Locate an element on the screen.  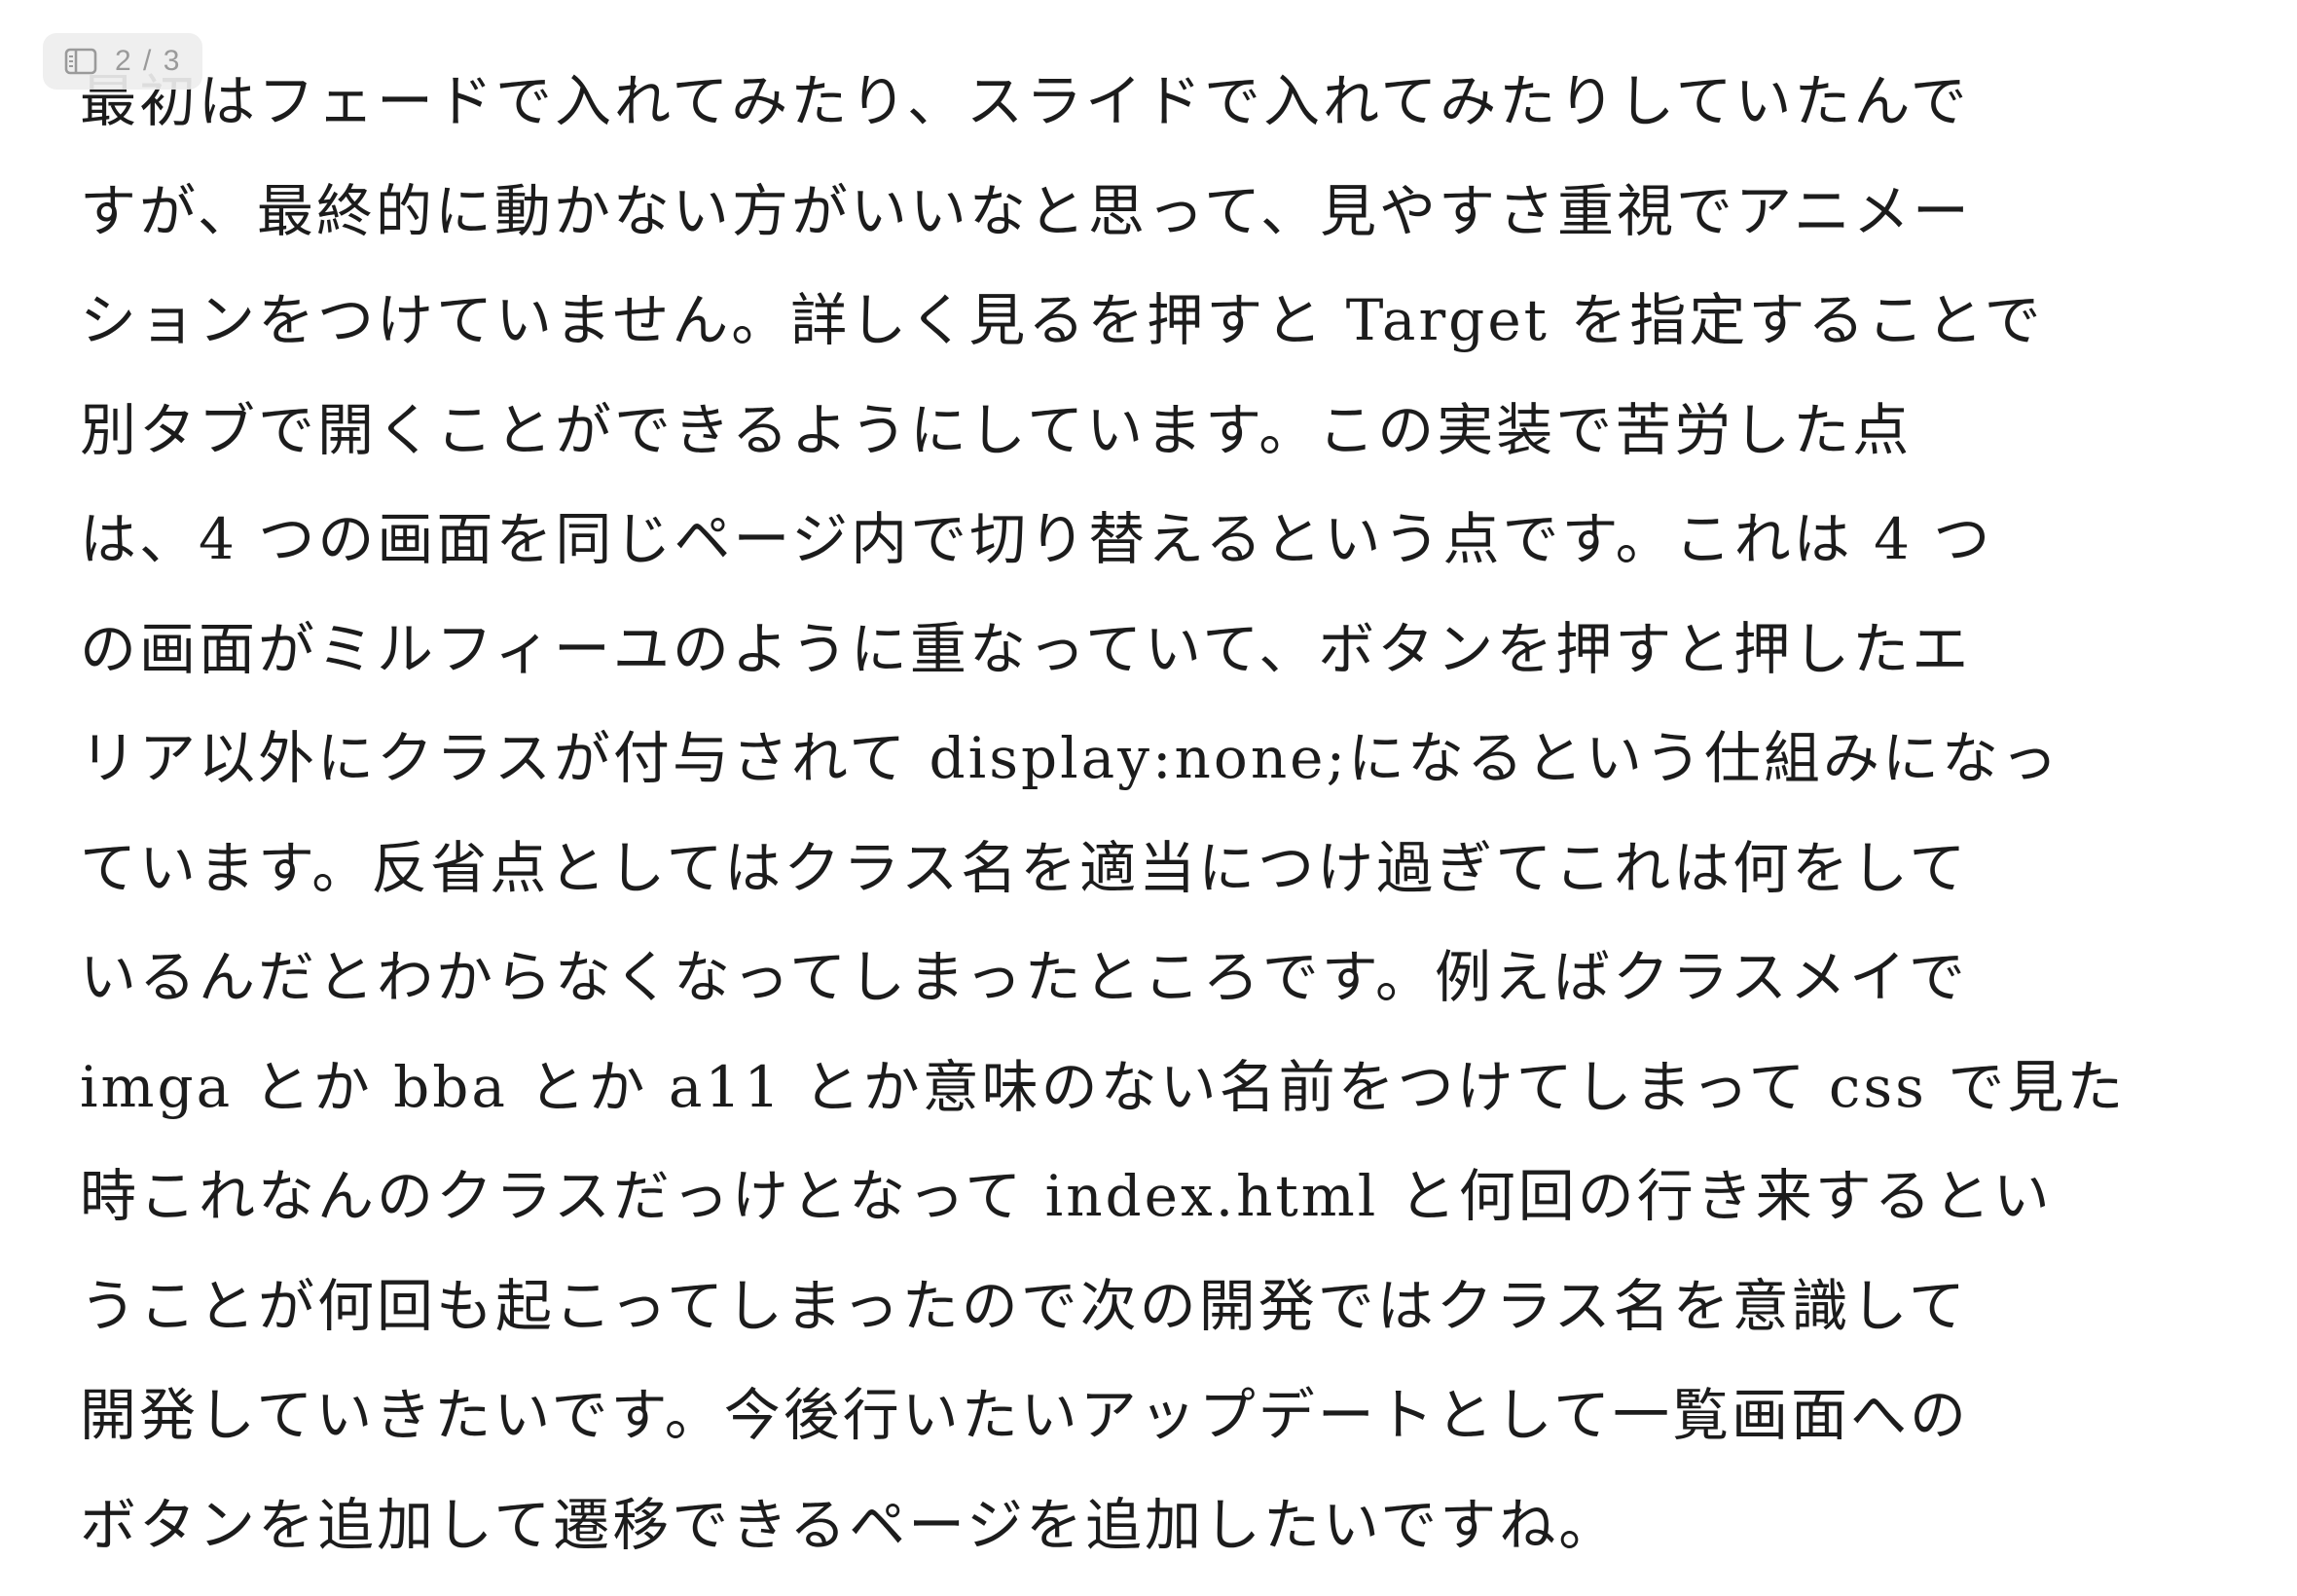
text-line: リア以外にクラスが付与されて display:none;になるという仕組みになっ is located at coordinates (1070, 758).